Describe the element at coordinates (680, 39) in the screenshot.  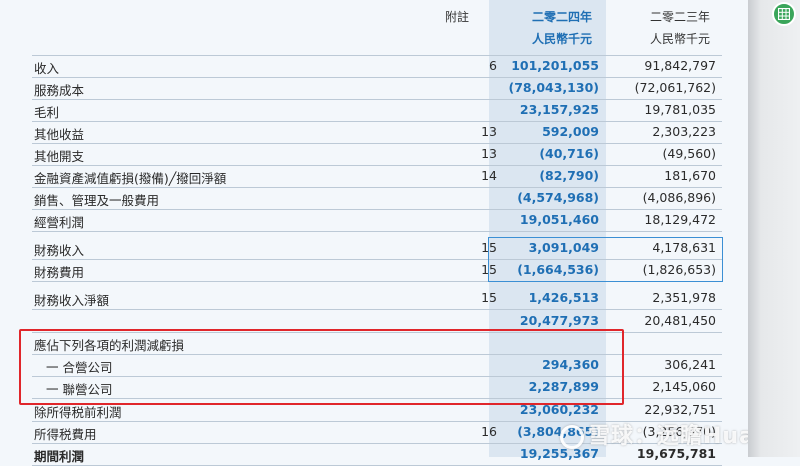
I see `prior-unit-header: 人民幣千元` at that location.